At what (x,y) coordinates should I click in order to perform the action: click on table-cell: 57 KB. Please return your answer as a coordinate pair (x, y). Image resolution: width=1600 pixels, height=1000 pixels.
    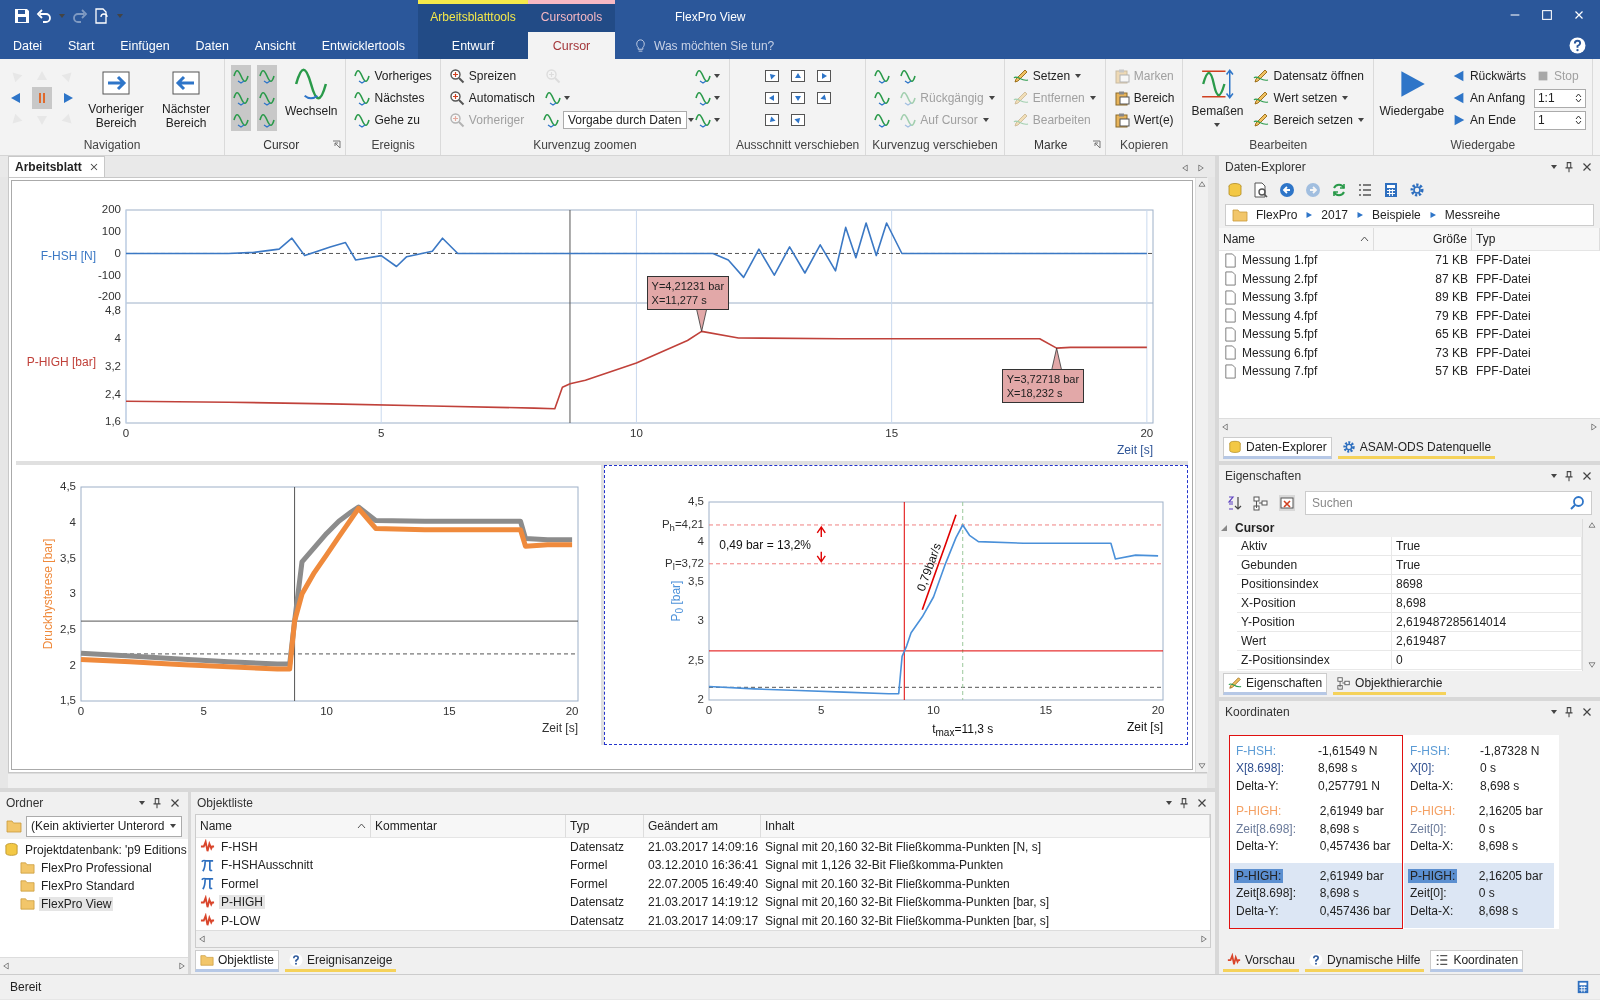
    Looking at the image, I should click on (1451, 371).